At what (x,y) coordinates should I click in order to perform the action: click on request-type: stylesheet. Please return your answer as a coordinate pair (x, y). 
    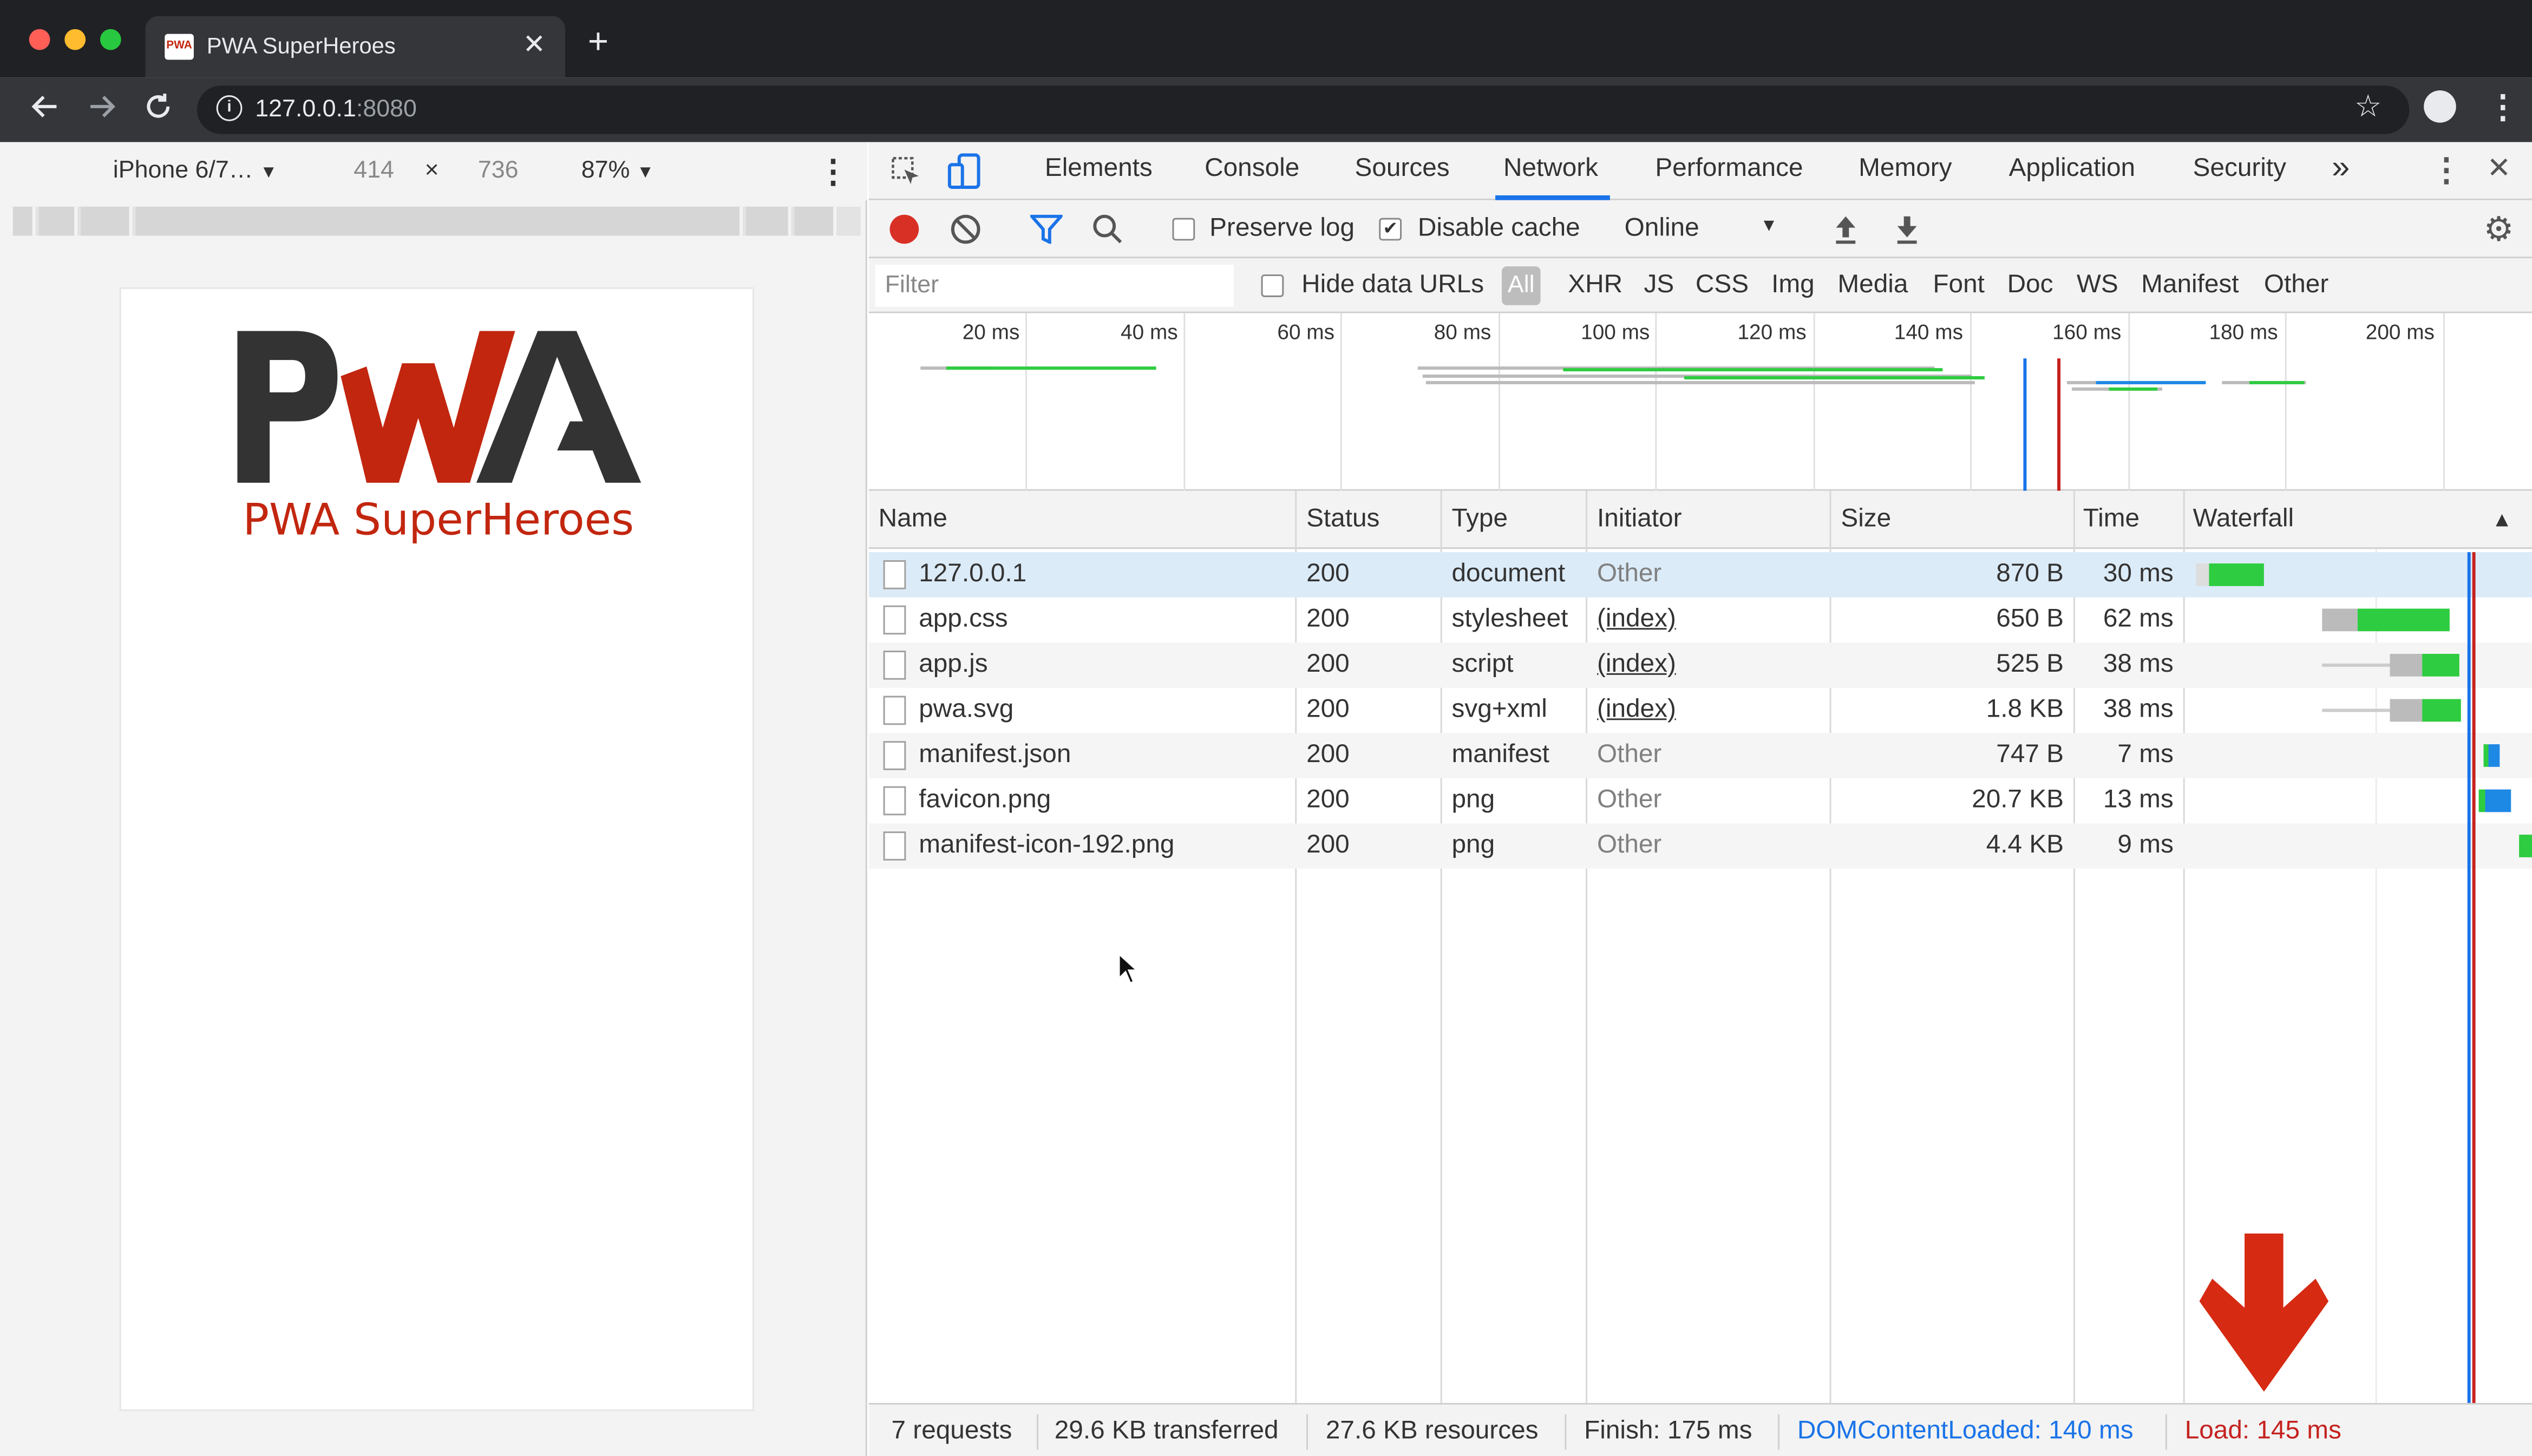
    Looking at the image, I should click on (1510, 619).